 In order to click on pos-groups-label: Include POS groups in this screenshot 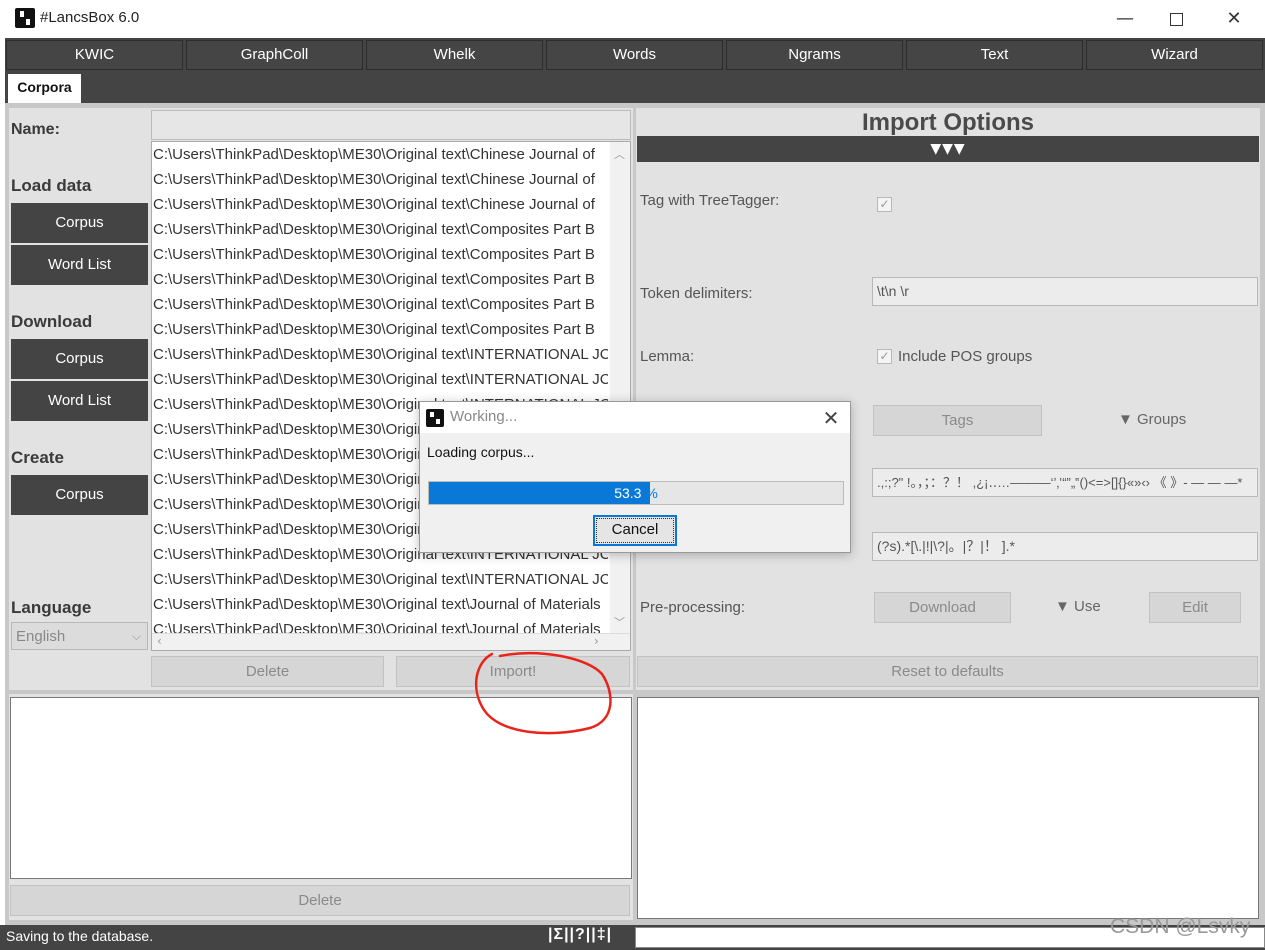, I will do `click(965, 356)`.